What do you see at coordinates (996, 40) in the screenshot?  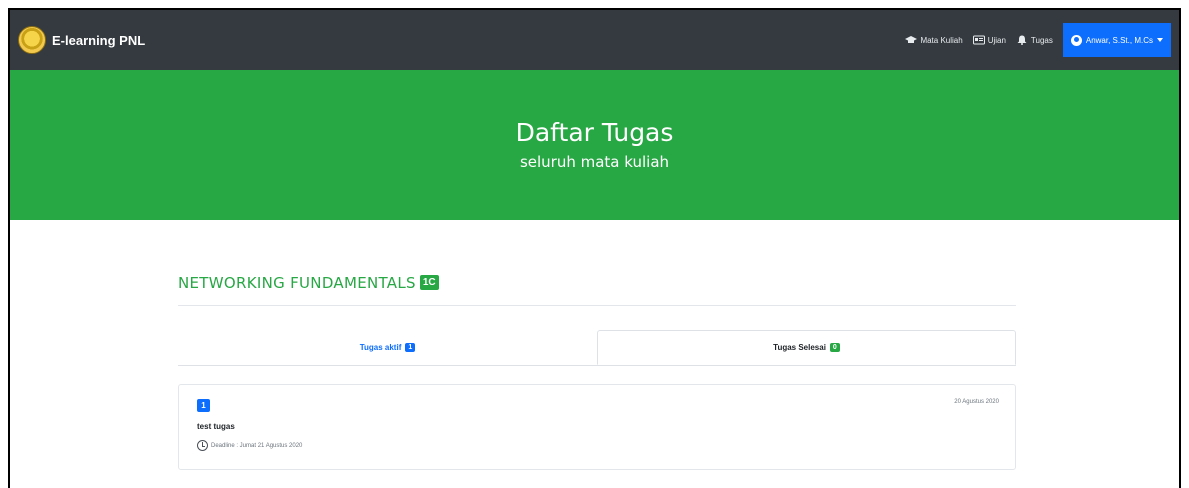 I see `nav-ujian-label: Ujian` at bounding box center [996, 40].